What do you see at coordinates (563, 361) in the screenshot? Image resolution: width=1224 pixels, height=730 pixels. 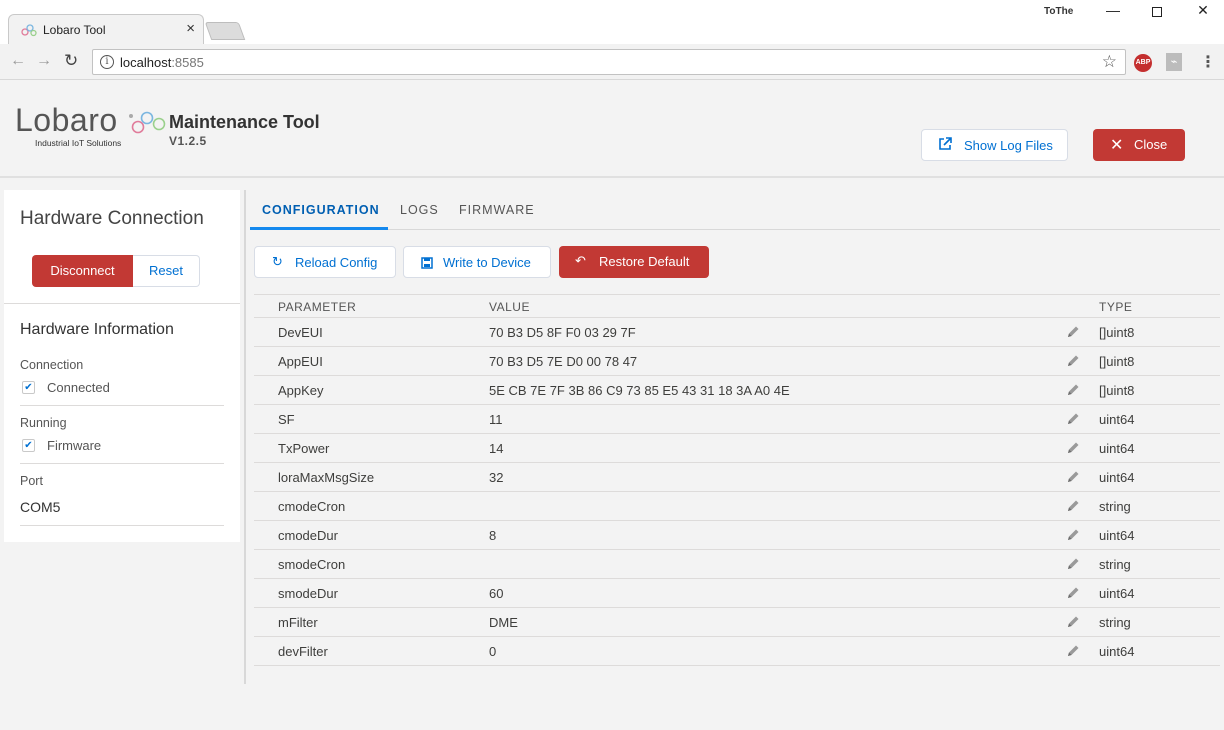 I see `row-value: 70 B3 D5 7E D0 00 78 47` at bounding box center [563, 361].